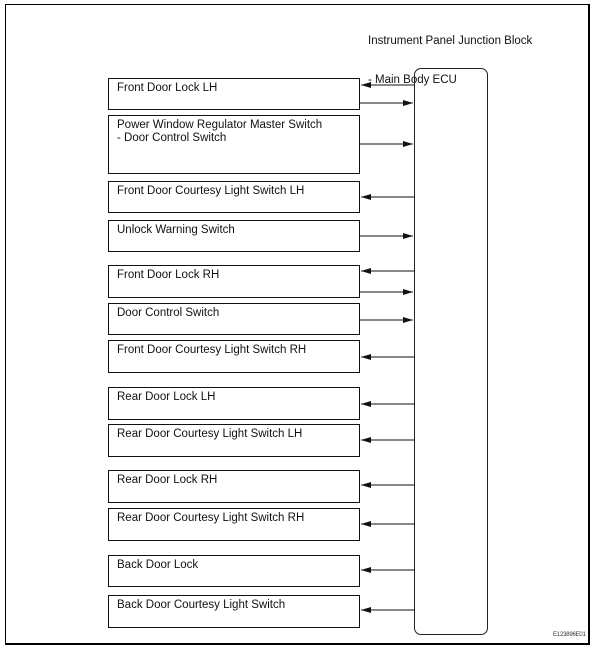 This screenshot has height=653, width=596. What do you see at coordinates (387, 347) in the screenshot?
I see `wiring-layer` at bounding box center [387, 347].